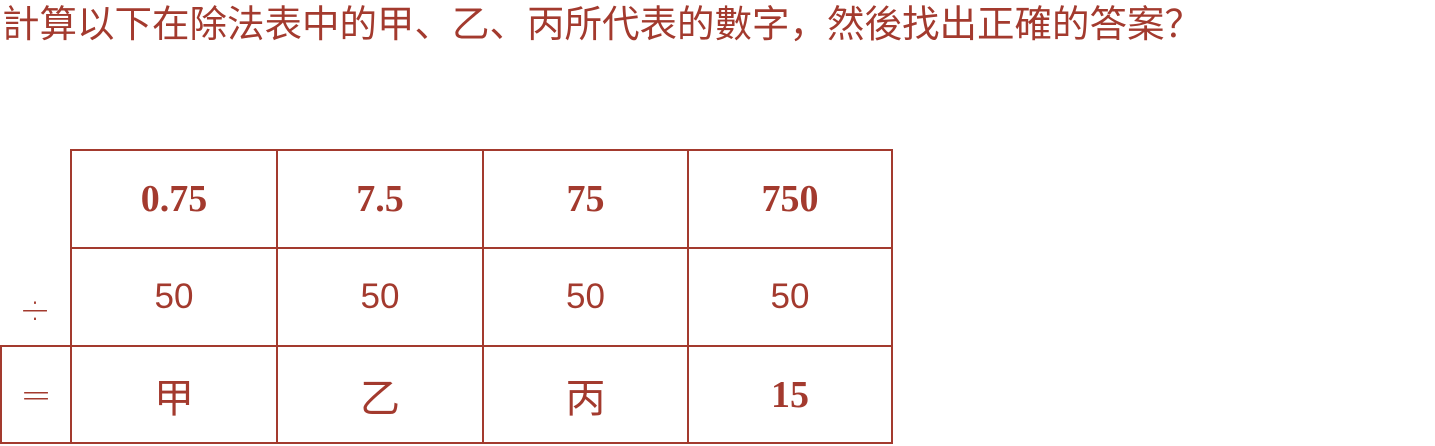 Image resolution: width=1435 pixels, height=446 pixels. Describe the element at coordinates (585, 199) in the screenshot. I see `dividend-cell: 75` at that location.